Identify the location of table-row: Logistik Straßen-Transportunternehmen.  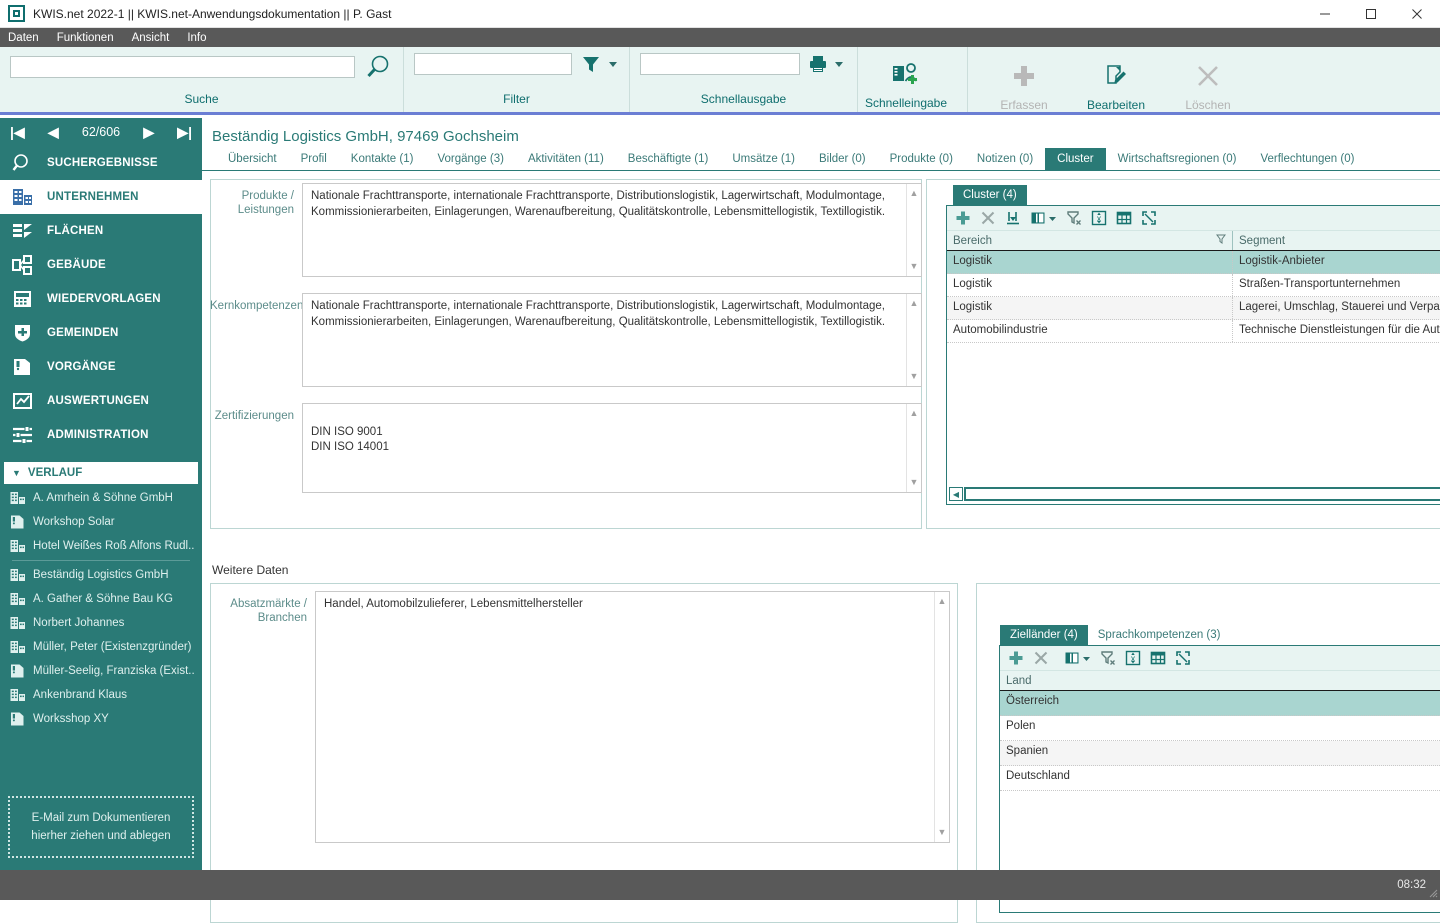
(1193, 285).